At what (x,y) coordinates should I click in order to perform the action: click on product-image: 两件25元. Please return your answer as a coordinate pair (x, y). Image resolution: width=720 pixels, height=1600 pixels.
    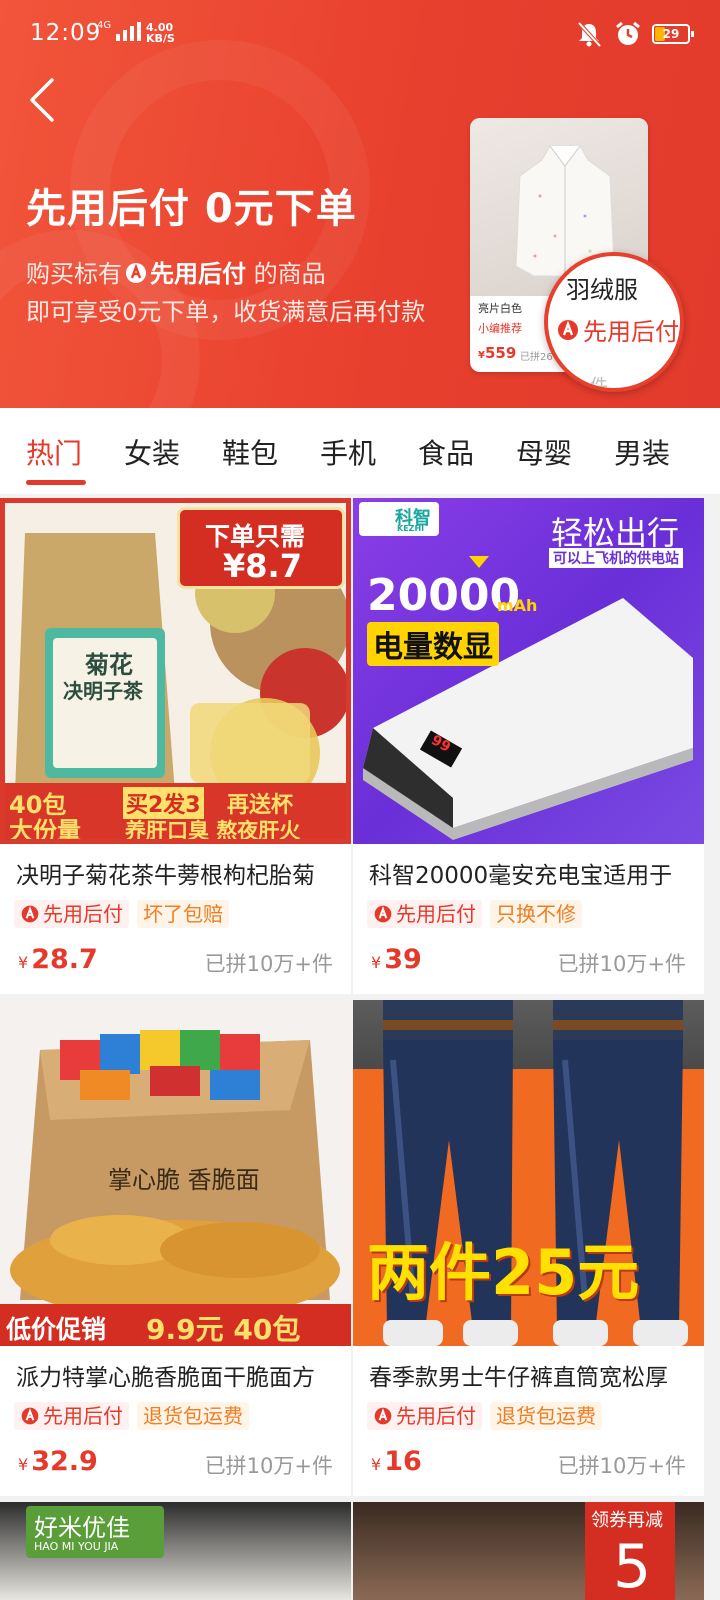
    Looking at the image, I should click on (528, 1173).